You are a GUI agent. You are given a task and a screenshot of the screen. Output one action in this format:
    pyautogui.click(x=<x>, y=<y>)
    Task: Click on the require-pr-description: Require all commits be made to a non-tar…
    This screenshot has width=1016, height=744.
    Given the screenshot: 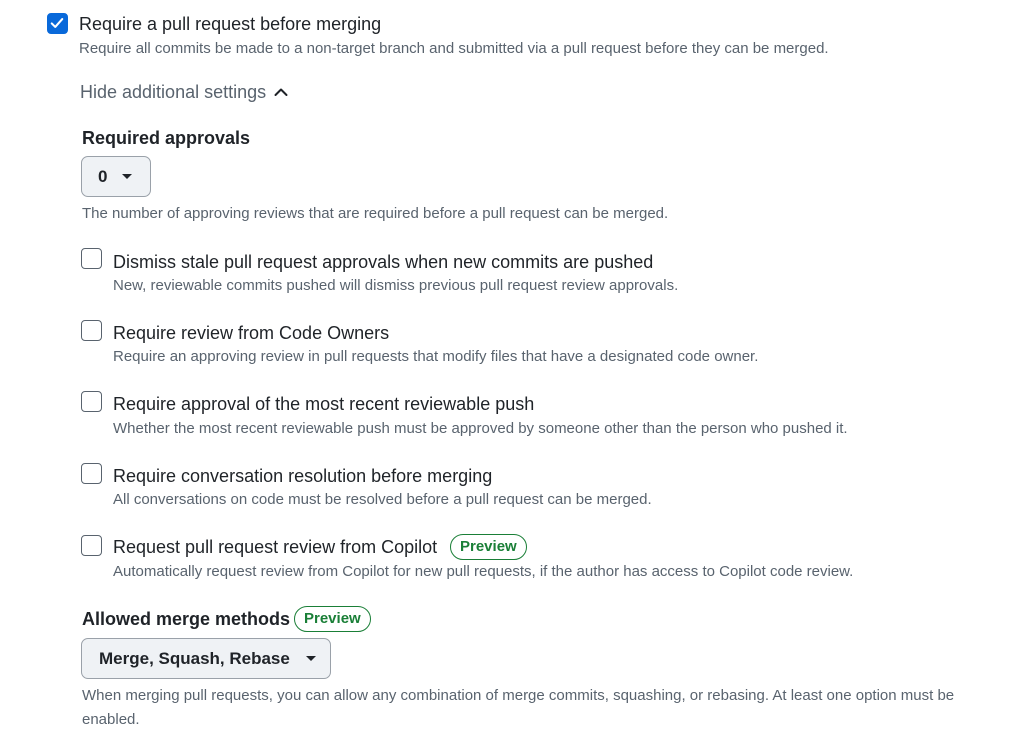 What is the action you would take?
    pyautogui.click(x=454, y=48)
    